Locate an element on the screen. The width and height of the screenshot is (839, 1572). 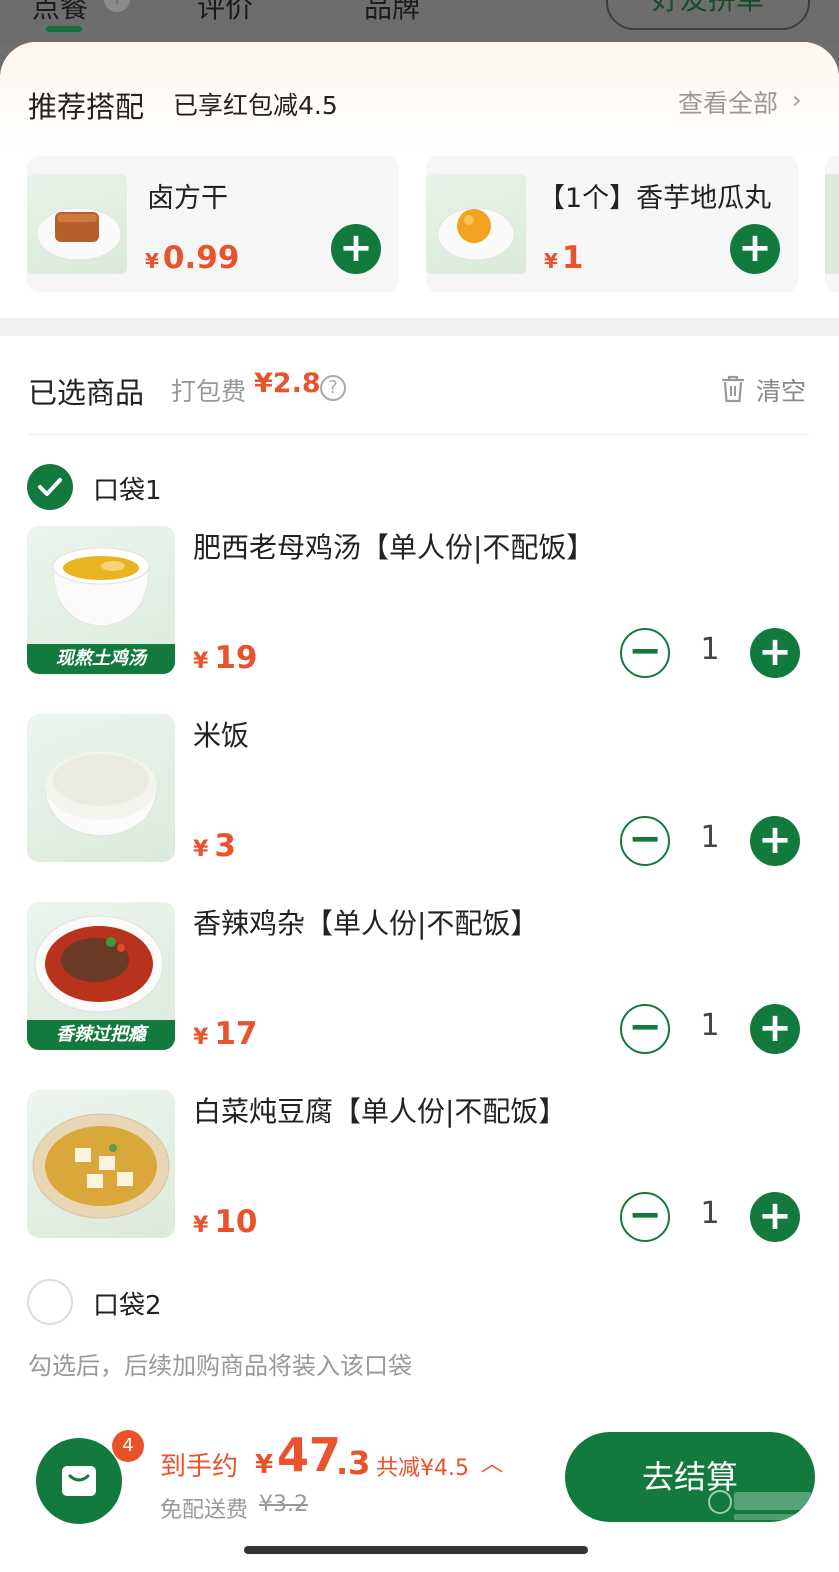
recommend-subtitle: 已享红包减4.5 is located at coordinates (255, 105).